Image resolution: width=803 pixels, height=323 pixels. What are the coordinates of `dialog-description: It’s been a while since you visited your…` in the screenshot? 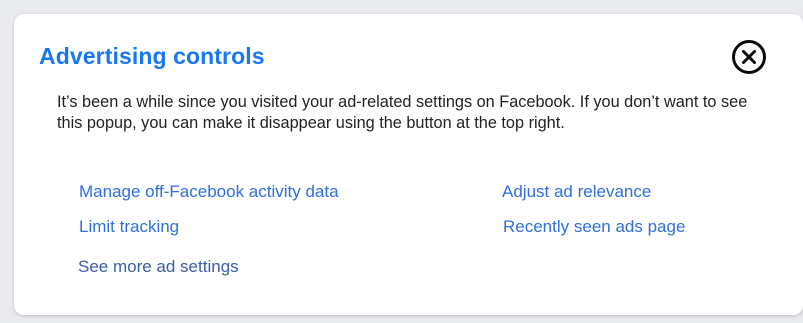 It's located at (402, 112).